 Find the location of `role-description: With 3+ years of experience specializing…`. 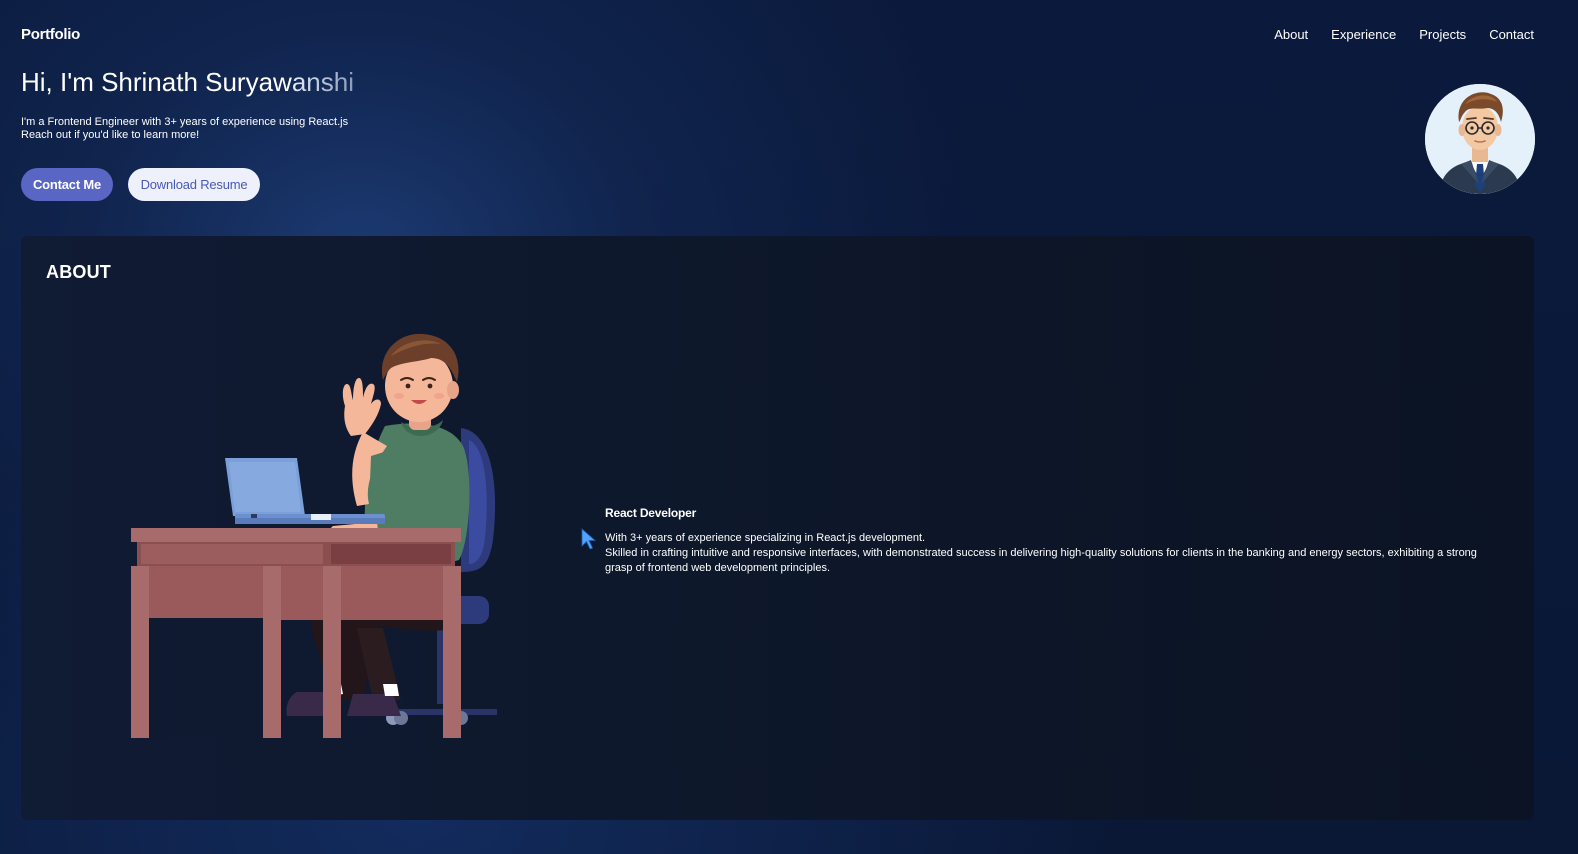

role-description: With 3+ years of experience specializing… is located at coordinates (1045, 553).